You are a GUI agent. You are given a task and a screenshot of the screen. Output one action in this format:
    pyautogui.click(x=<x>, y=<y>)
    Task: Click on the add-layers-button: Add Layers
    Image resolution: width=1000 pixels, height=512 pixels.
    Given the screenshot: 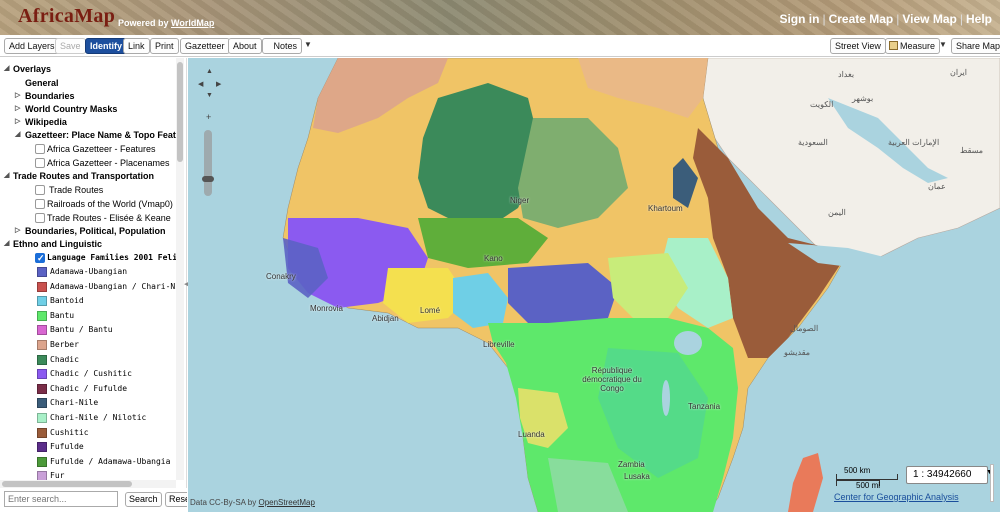 What is the action you would take?
    pyautogui.click(x=32, y=46)
    